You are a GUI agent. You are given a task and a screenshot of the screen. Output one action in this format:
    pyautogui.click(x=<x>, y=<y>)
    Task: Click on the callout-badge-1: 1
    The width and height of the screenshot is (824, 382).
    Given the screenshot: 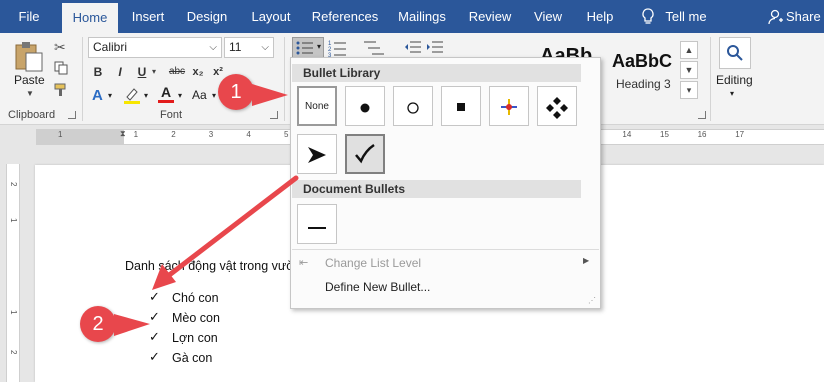 What is the action you would take?
    pyautogui.click(x=236, y=92)
    